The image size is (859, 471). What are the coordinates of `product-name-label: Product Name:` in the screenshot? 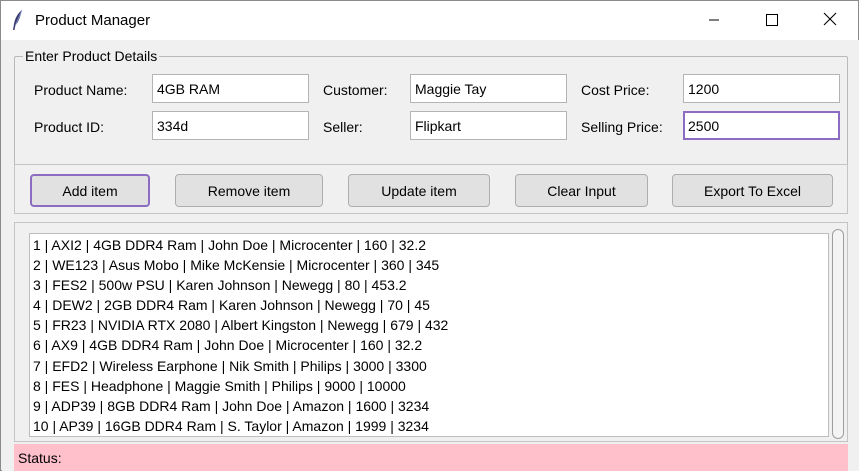 It's located at (81, 90).